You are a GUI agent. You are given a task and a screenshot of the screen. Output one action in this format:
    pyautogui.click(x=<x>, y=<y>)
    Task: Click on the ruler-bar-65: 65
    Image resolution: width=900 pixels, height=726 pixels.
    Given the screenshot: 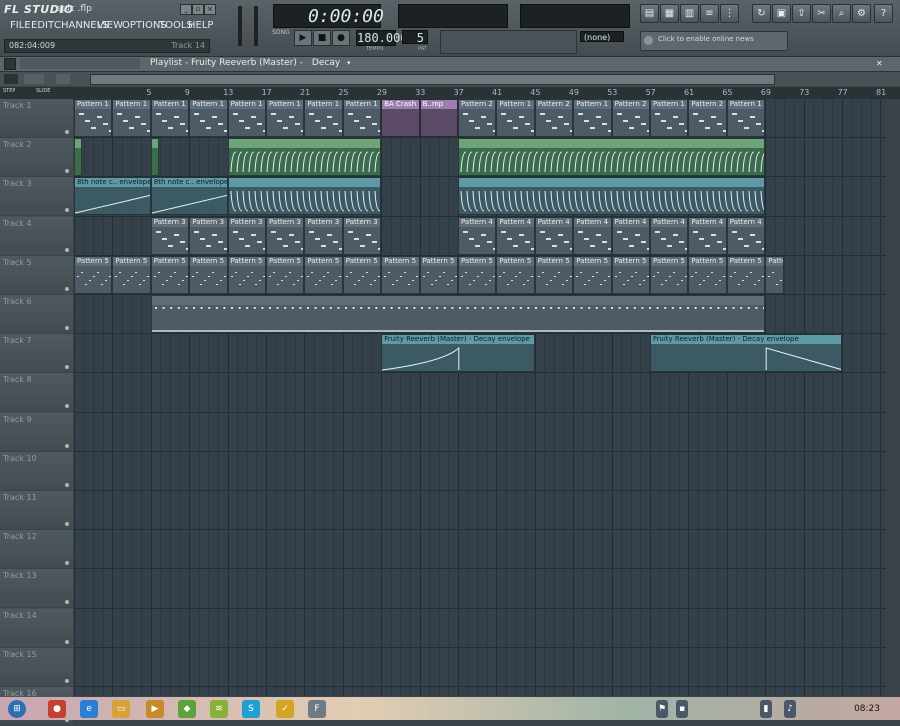 What is the action you would take?
    pyautogui.click(x=727, y=92)
    